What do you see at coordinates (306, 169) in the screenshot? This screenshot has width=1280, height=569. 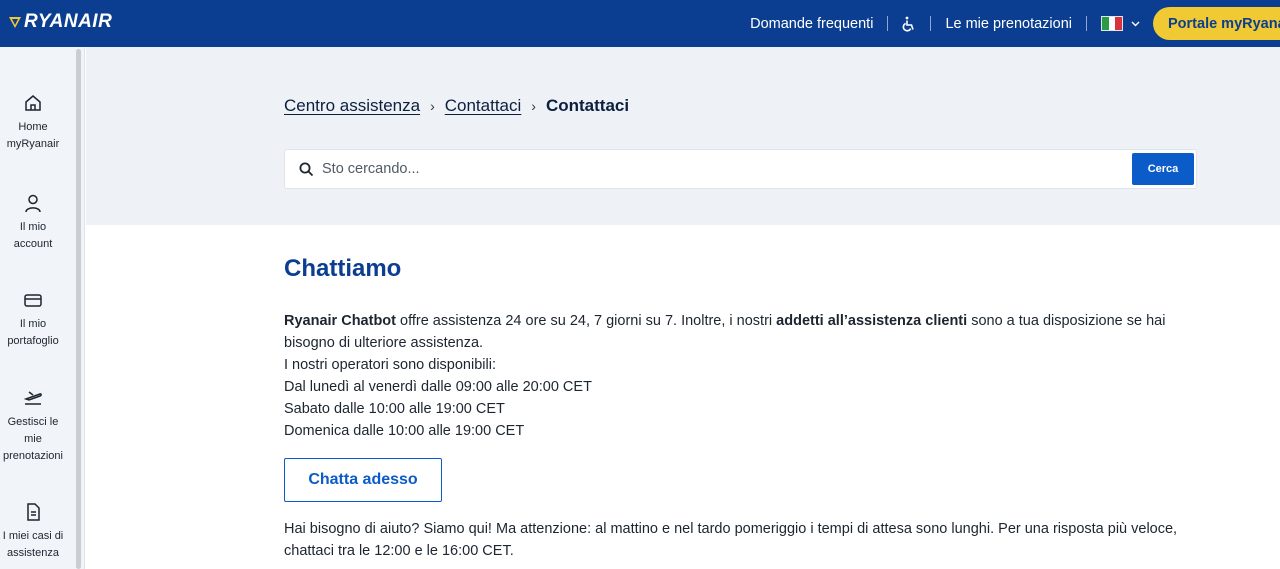 I see `search-icon` at bounding box center [306, 169].